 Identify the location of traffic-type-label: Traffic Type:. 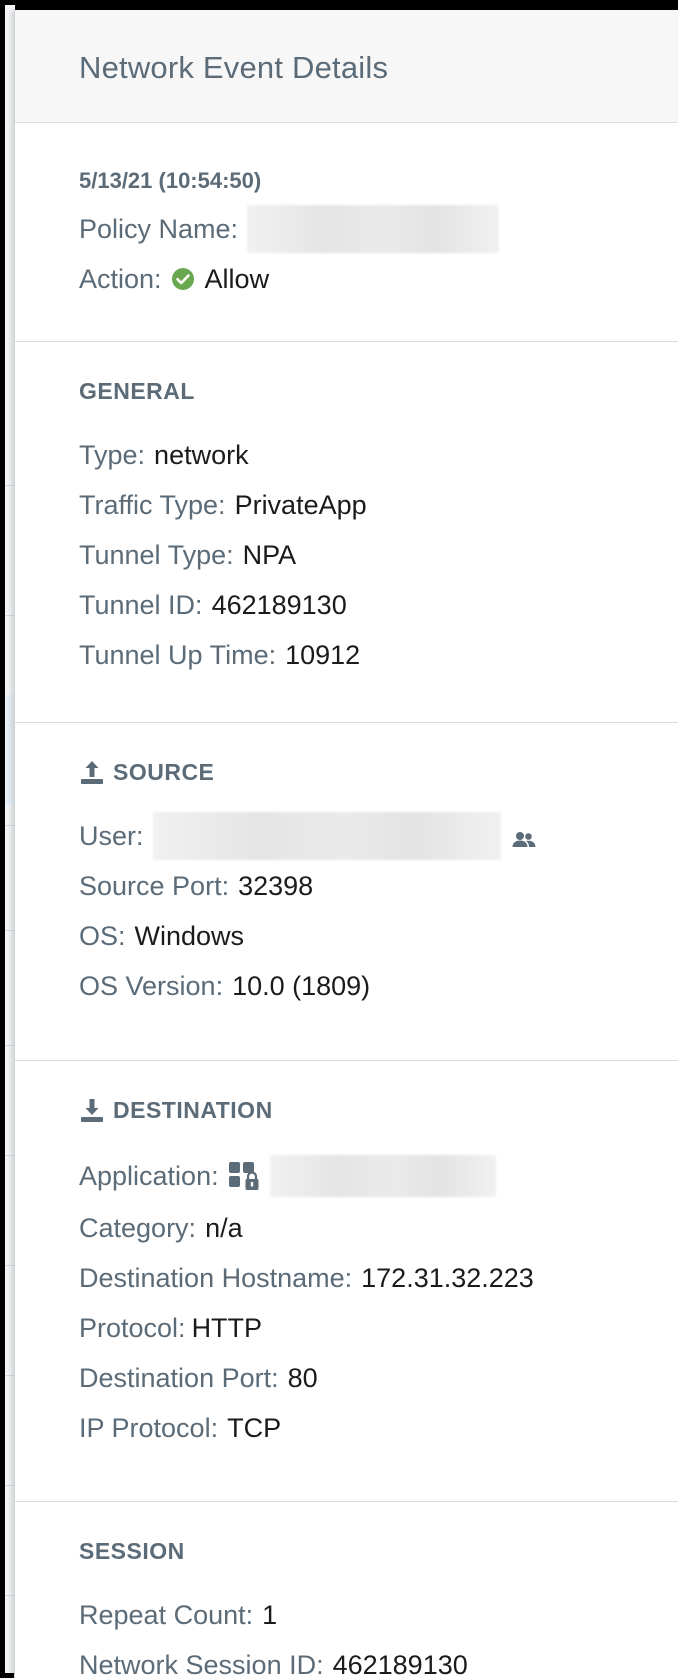
(152, 504).